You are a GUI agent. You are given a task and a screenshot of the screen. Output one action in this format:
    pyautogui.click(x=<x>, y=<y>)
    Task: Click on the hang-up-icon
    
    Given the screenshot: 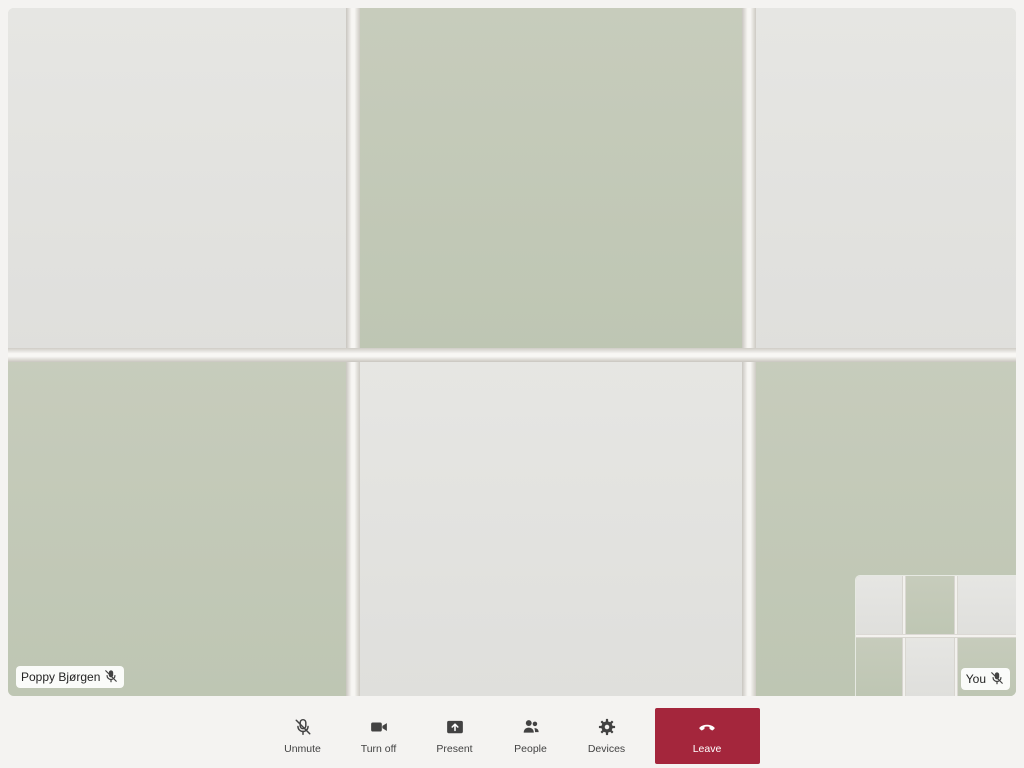 What is the action you would take?
    pyautogui.click(x=707, y=728)
    